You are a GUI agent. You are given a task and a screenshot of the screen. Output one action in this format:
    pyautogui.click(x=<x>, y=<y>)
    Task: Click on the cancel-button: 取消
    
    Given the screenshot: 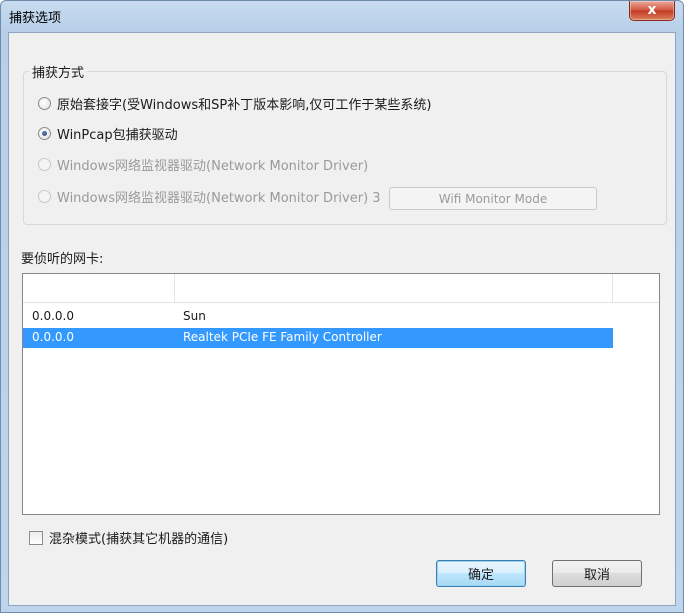 What is the action you would take?
    pyautogui.click(x=597, y=573)
    